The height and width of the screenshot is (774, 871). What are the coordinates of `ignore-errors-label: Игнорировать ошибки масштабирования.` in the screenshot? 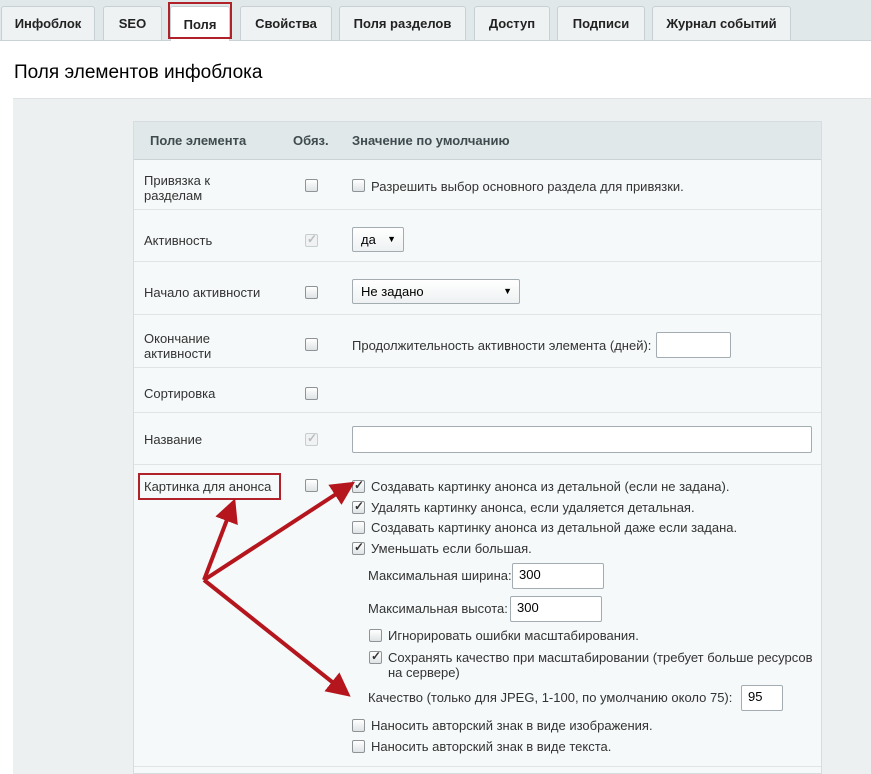 It's located at (513, 635).